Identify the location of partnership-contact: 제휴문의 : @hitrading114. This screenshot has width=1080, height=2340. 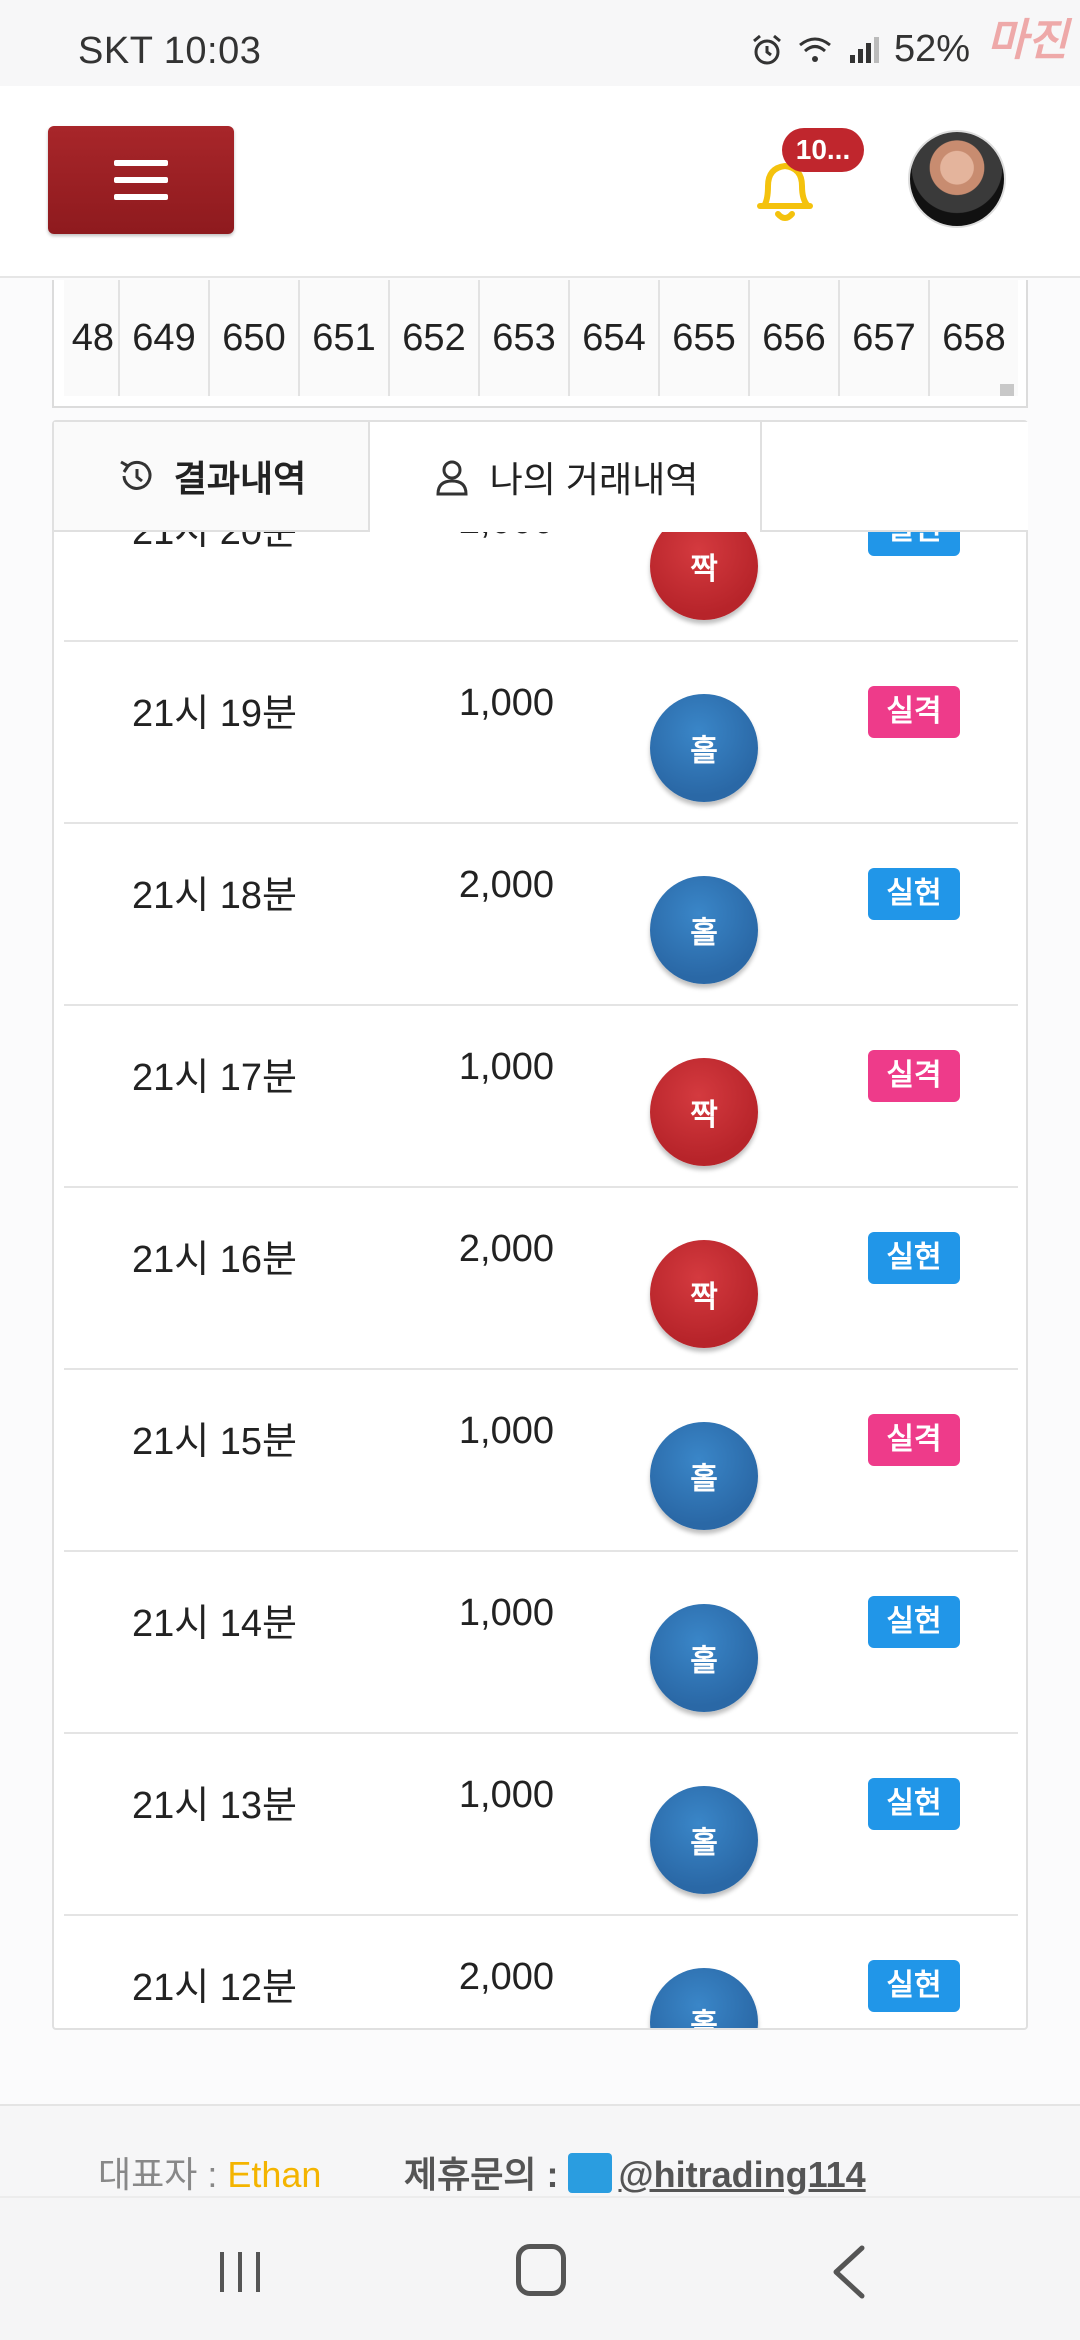
(635, 2172).